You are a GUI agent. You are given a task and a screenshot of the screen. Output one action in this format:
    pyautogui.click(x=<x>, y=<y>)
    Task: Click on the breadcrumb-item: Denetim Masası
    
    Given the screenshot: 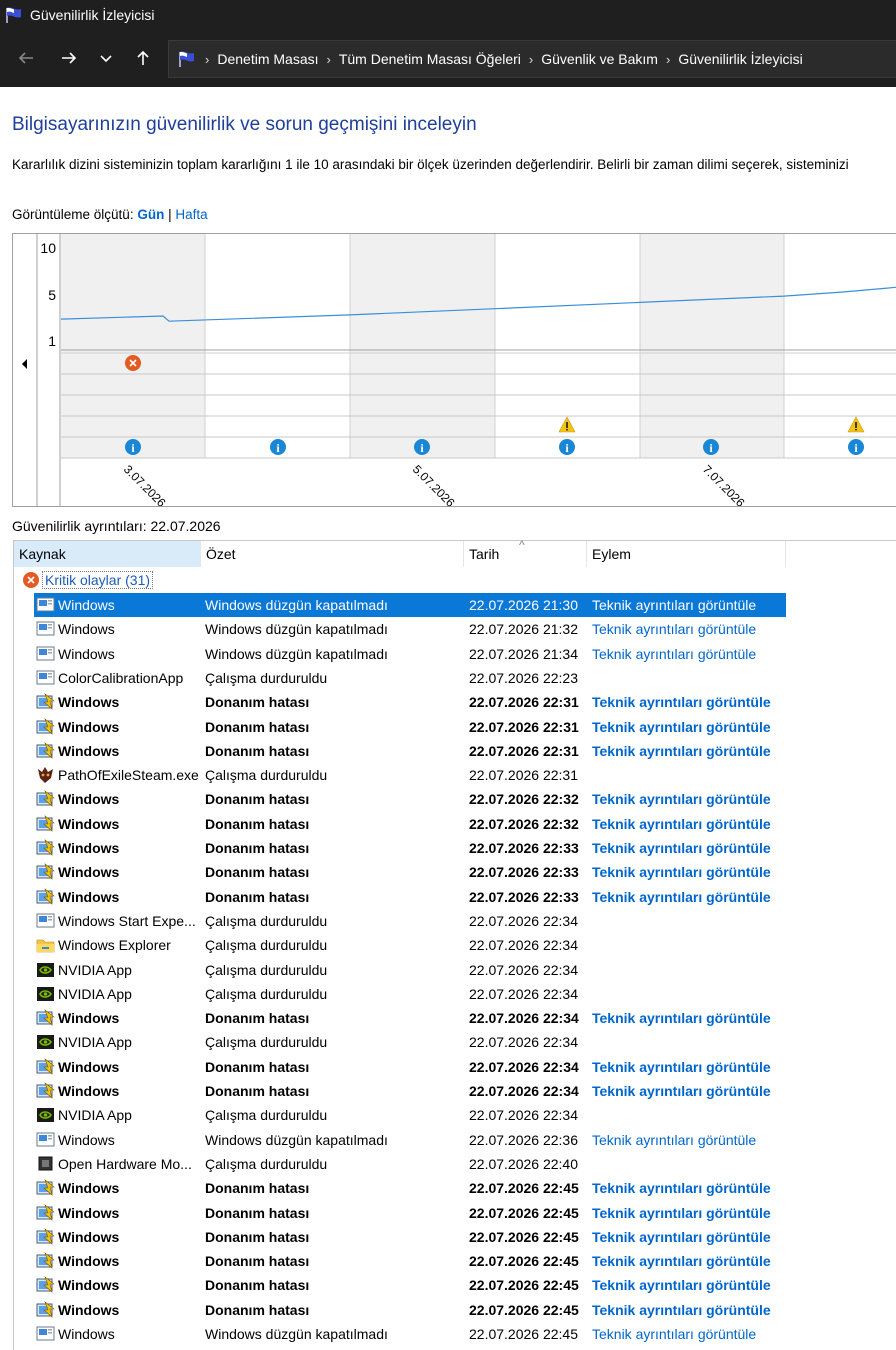 What is the action you would take?
    pyautogui.click(x=267, y=59)
    